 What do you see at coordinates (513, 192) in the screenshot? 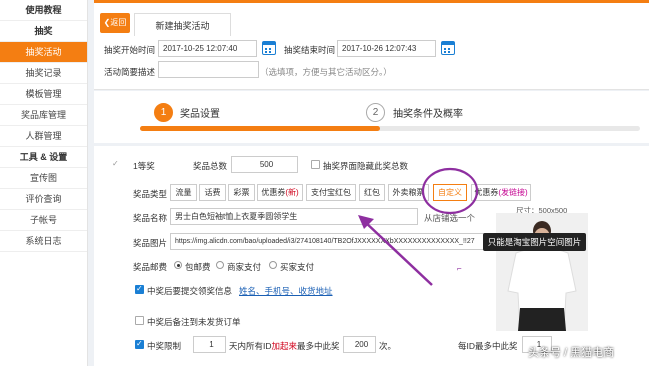
I see `type-coupon-link-badge: (发链接)` at bounding box center [513, 192].